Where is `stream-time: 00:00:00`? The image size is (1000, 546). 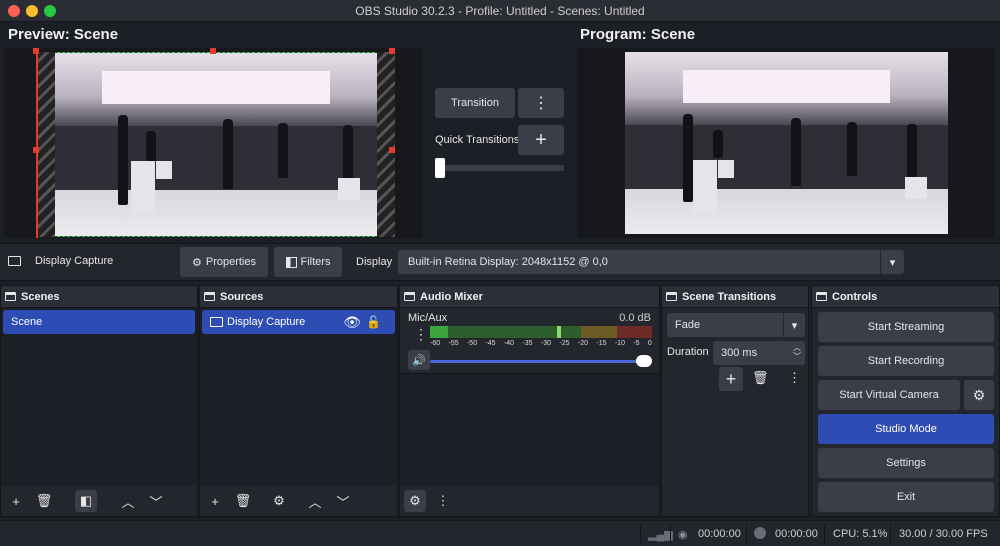
stream-time: 00:00:00 is located at coordinates (719, 534).